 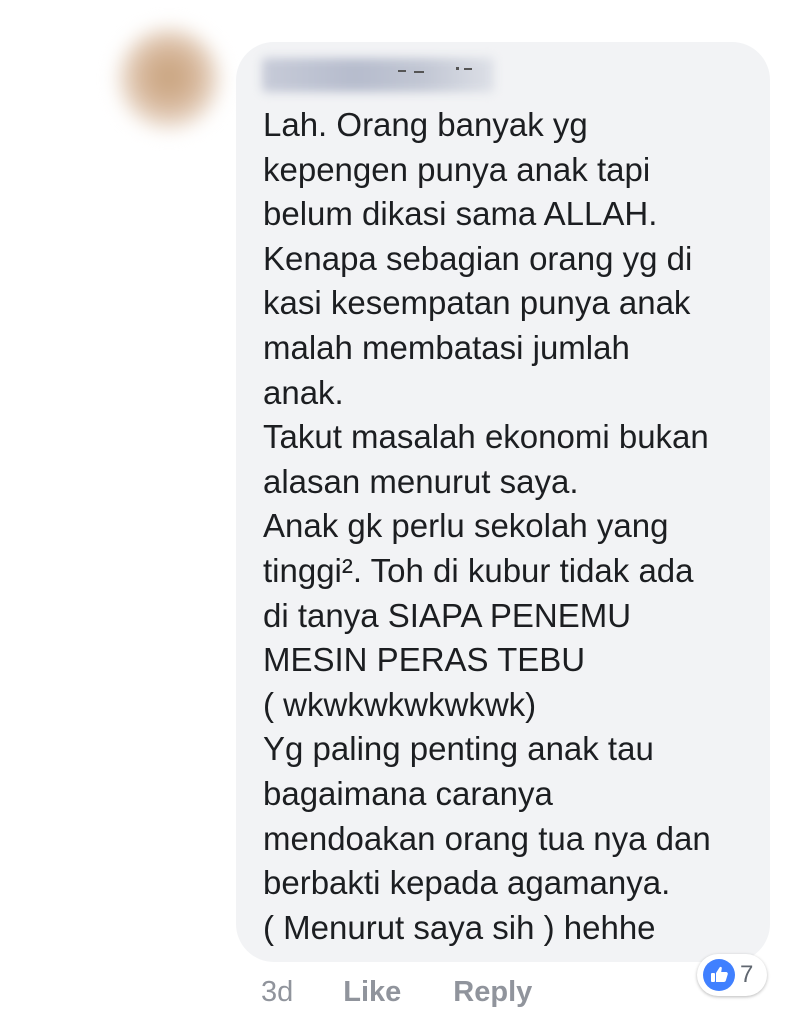 I want to click on thumbs-up-icon, so click(x=719, y=975).